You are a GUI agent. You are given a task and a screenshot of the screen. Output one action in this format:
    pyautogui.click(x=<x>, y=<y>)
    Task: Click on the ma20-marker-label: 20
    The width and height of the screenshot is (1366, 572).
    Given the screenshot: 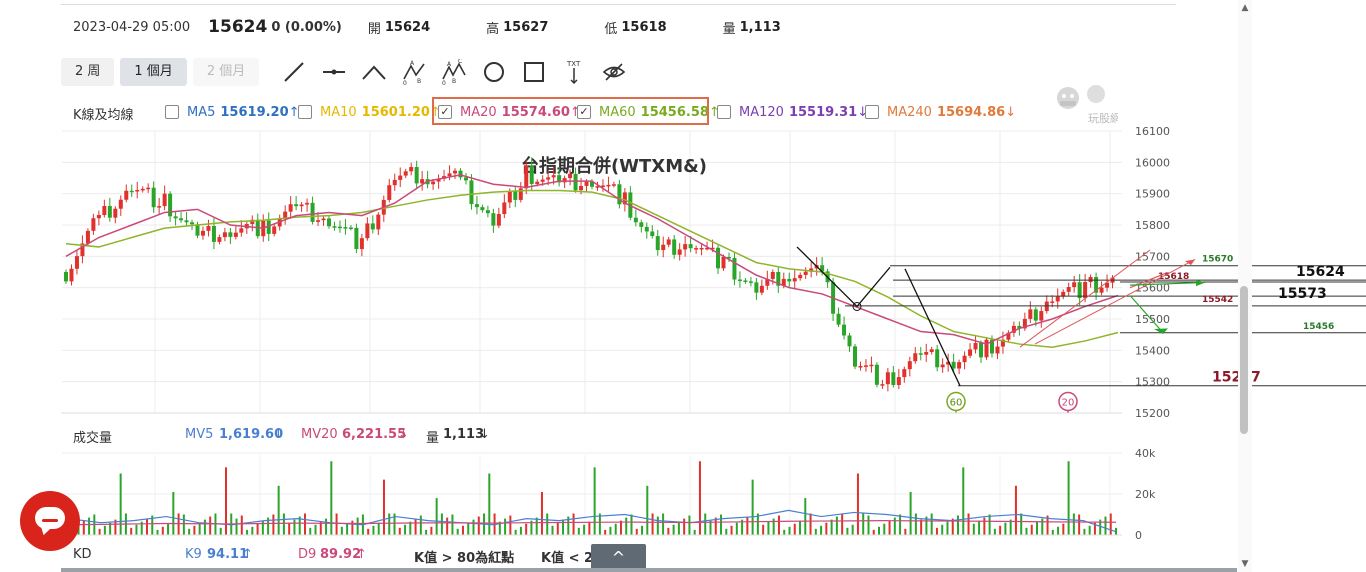 What is the action you would take?
    pyautogui.click(x=1068, y=402)
    